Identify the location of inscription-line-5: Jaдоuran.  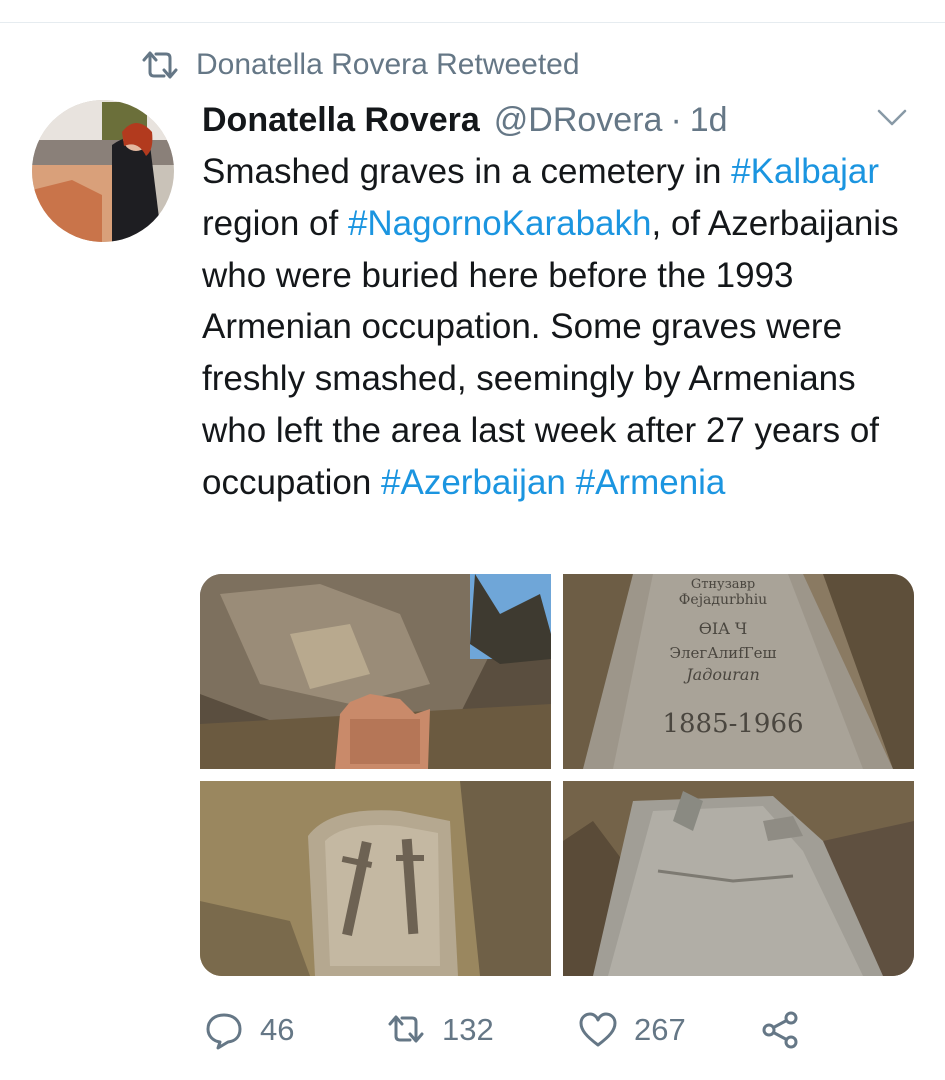
(721, 674).